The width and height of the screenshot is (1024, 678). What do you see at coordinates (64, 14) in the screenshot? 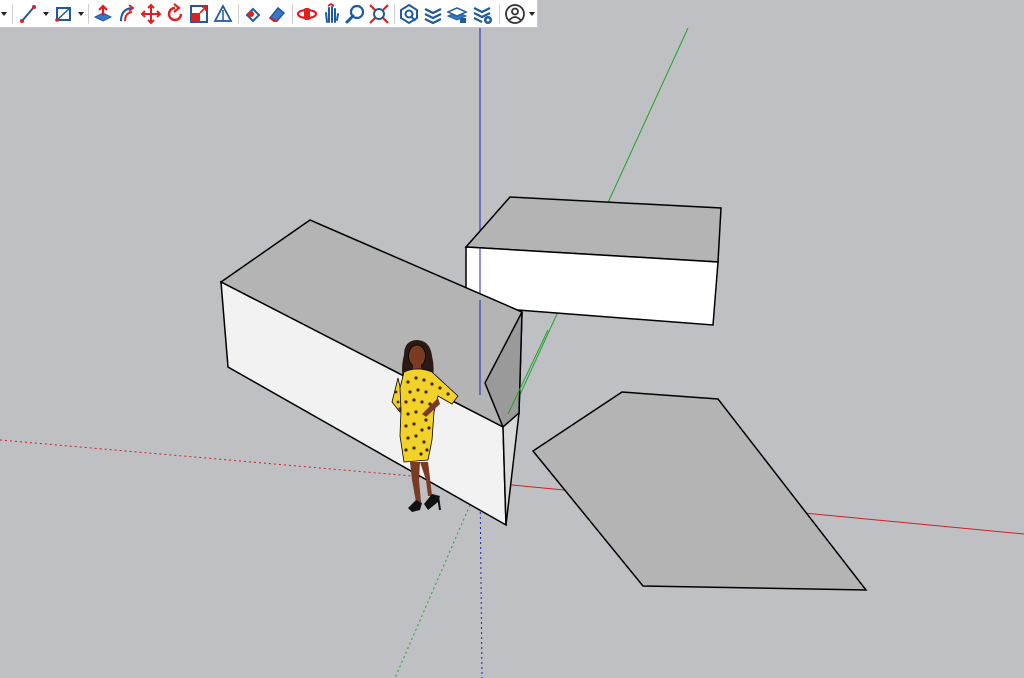
I see `rectangle-icon` at bounding box center [64, 14].